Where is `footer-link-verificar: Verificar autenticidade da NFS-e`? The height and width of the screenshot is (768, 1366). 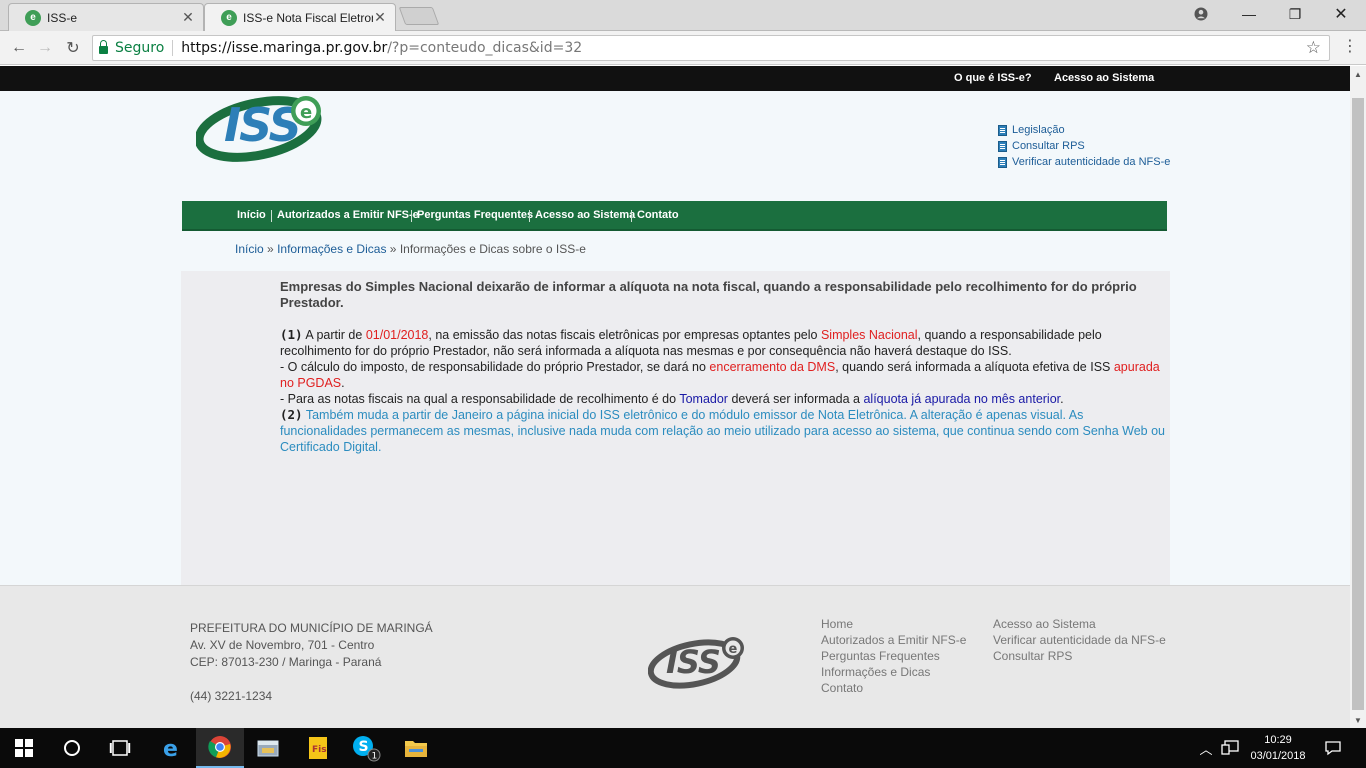 footer-link-verificar: Verificar autenticidade da NFS-e is located at coordinates (1079, 640).